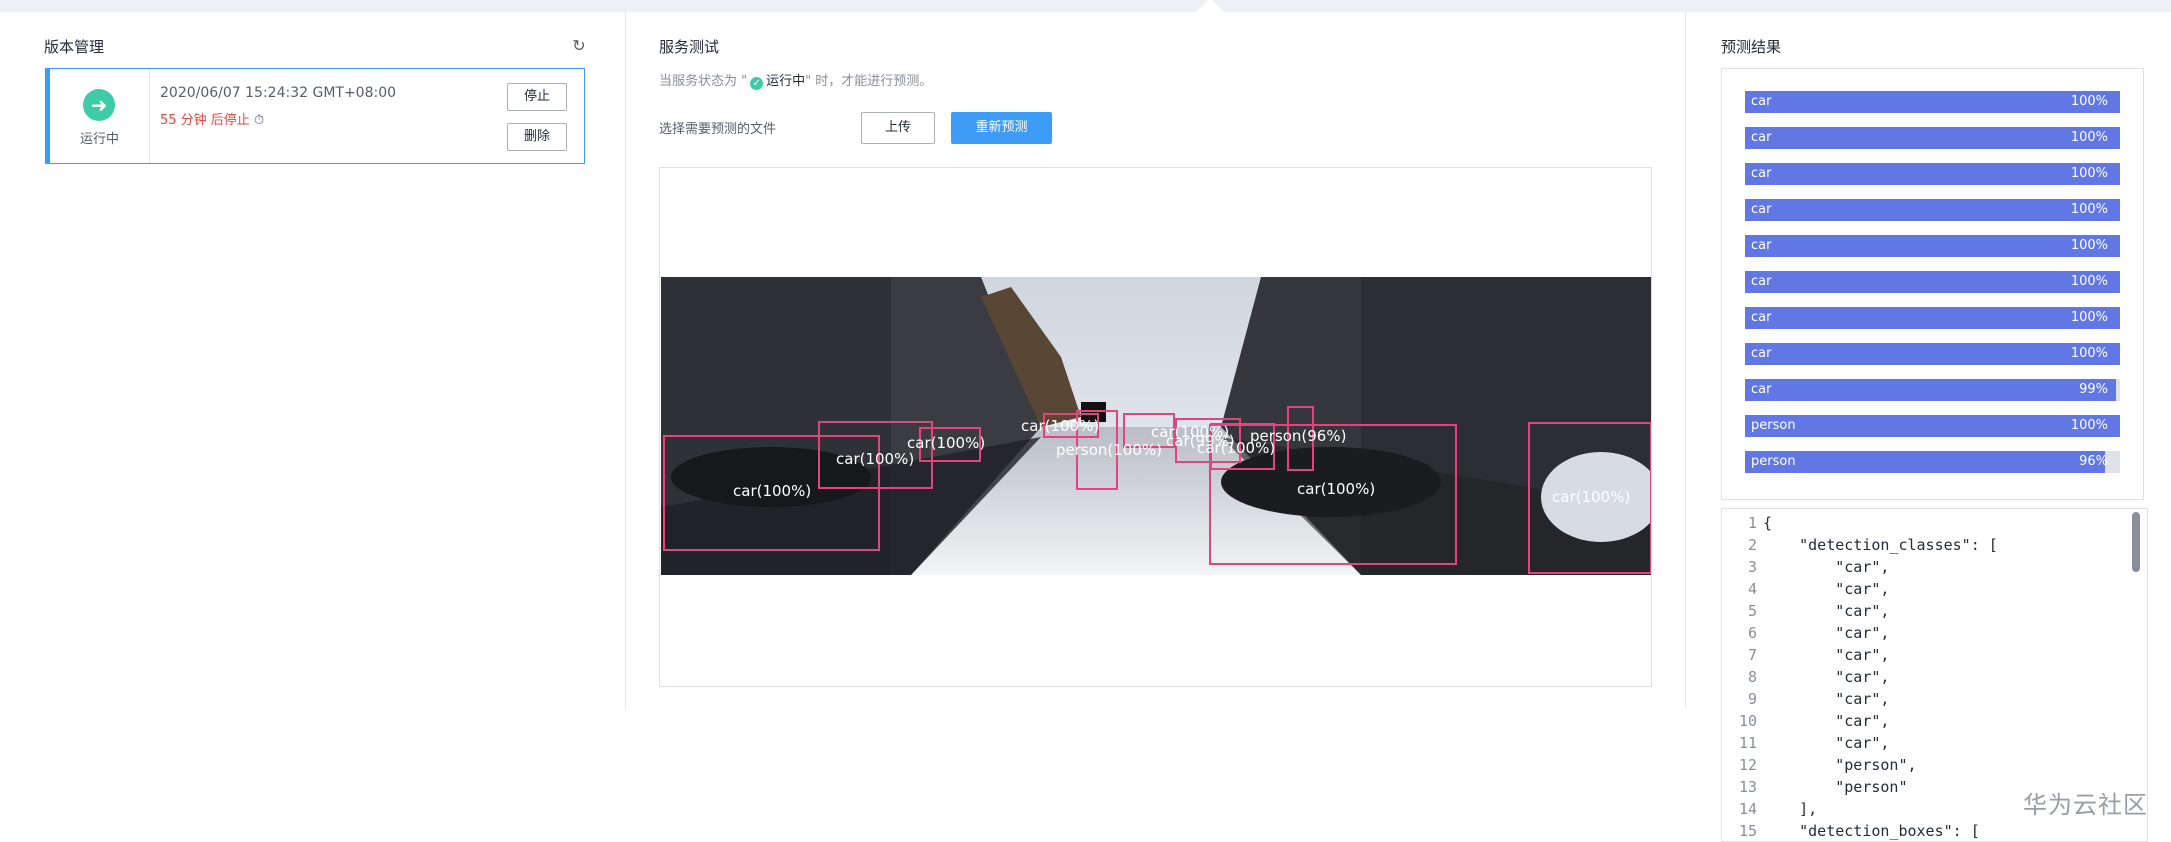 The image size is (2171, 842). I want to click on prediction-result-title: 预测结果, so click(1751, 47).